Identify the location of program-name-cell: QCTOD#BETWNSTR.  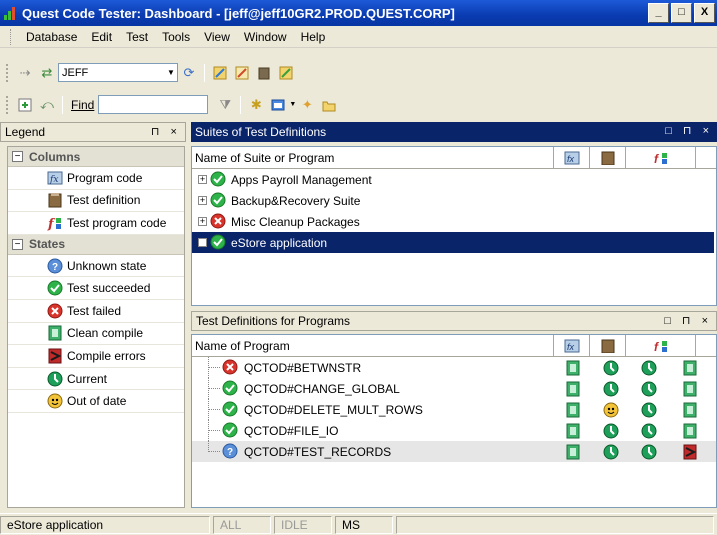
(388, 367).